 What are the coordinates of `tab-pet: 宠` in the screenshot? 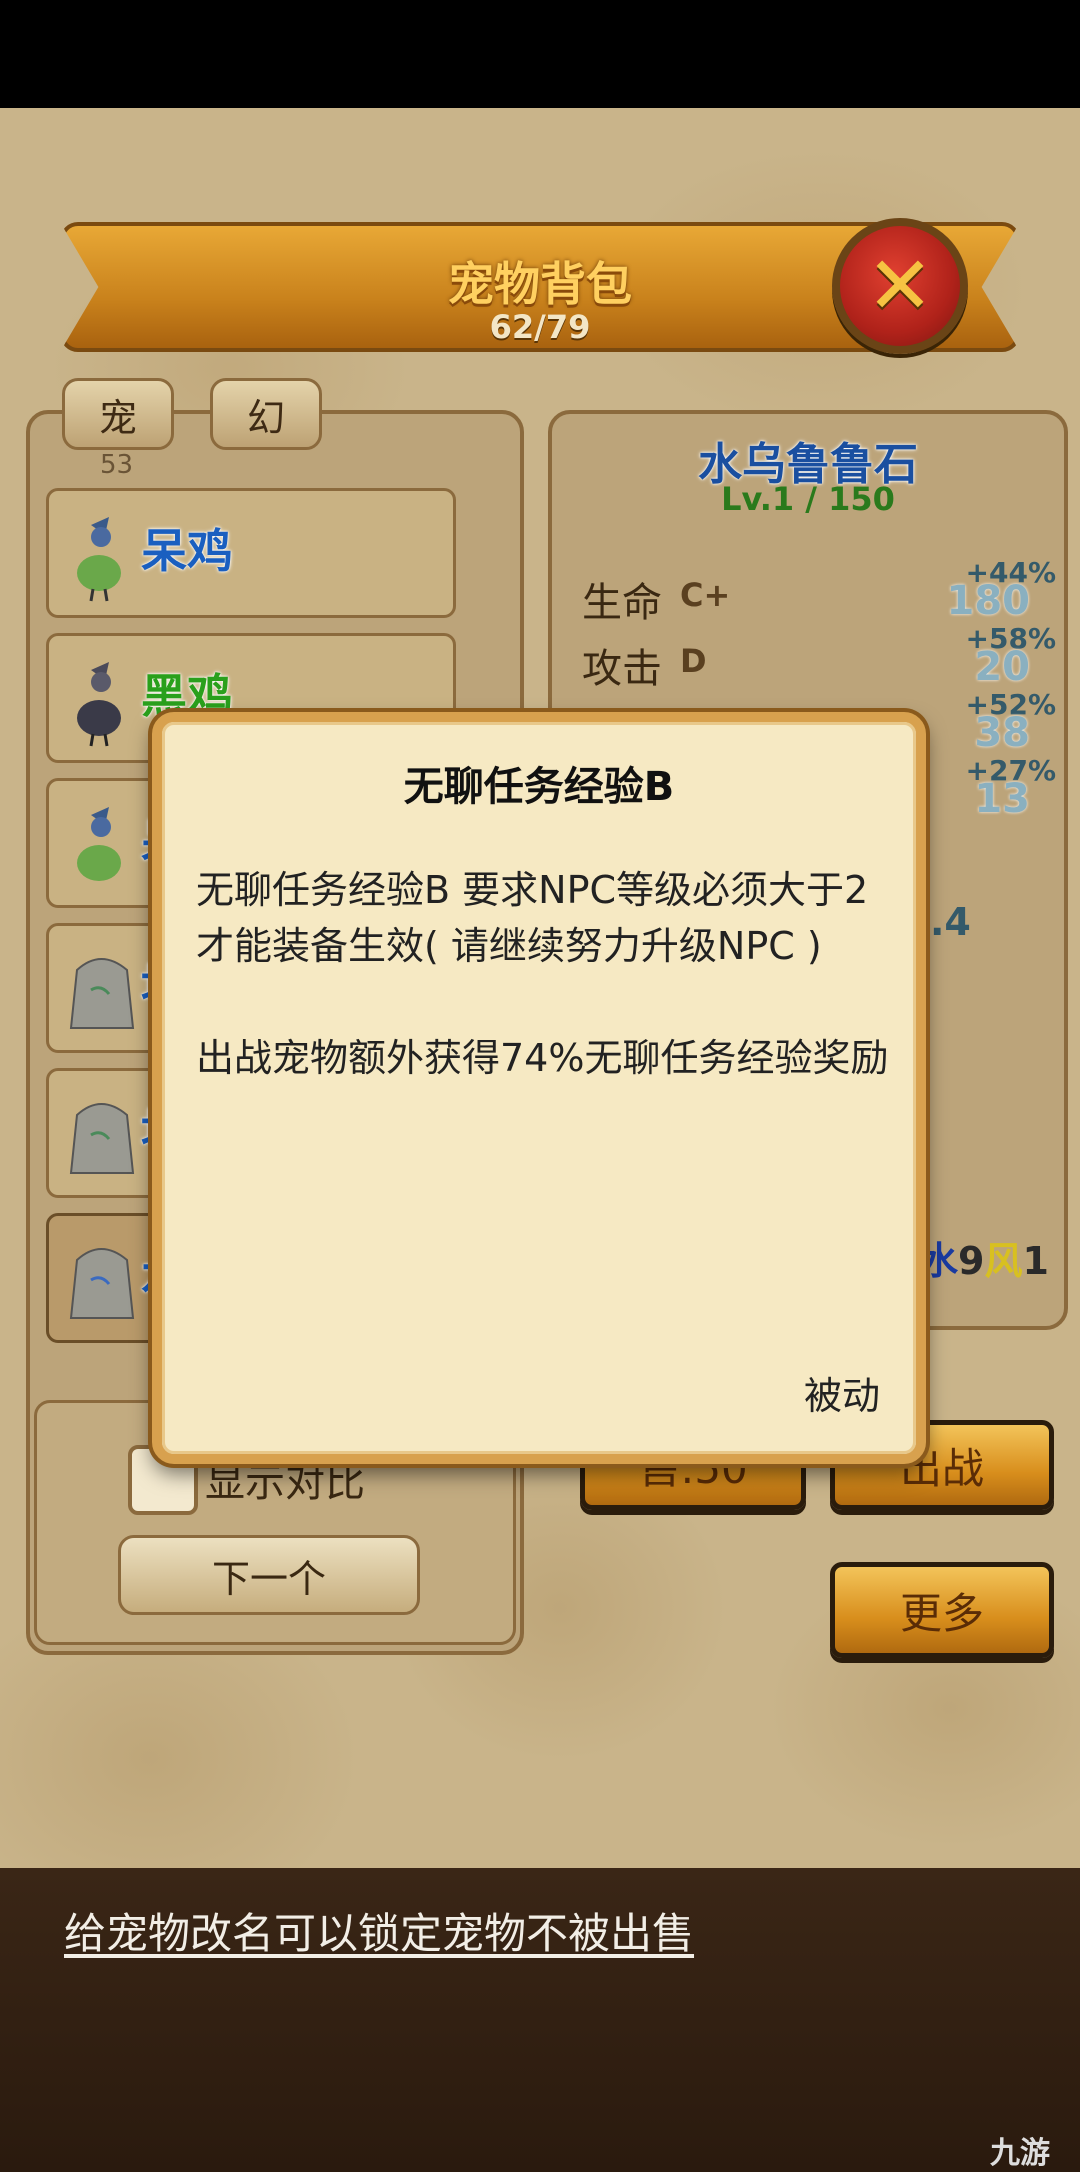 It's located at (118, 414).